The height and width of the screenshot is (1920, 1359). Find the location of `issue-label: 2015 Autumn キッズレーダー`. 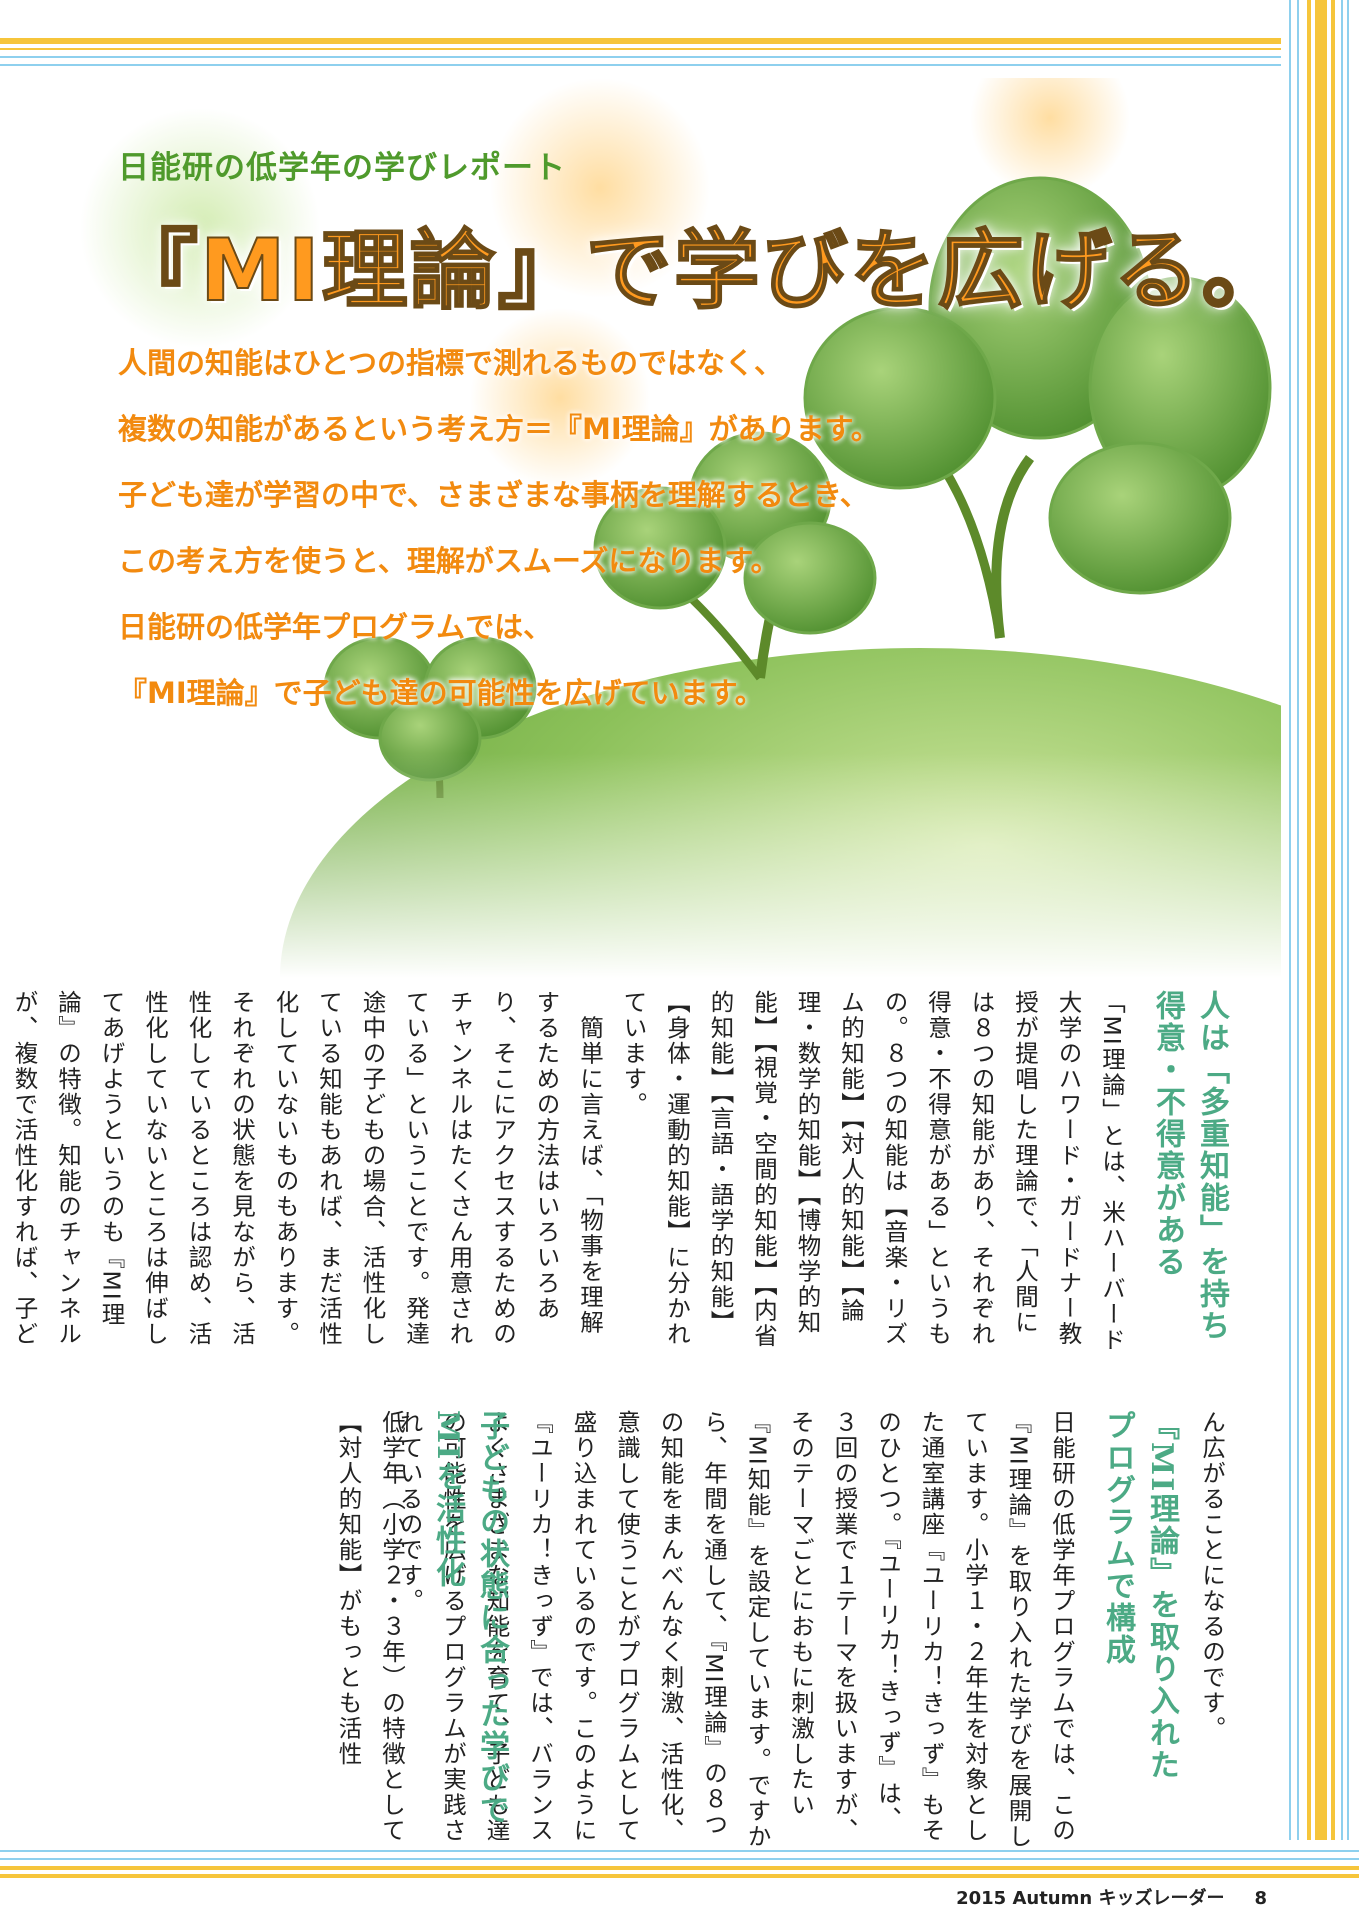

issue-label: 2015 Autumn キッズレーダー is located at coordinates (1090, 1898).